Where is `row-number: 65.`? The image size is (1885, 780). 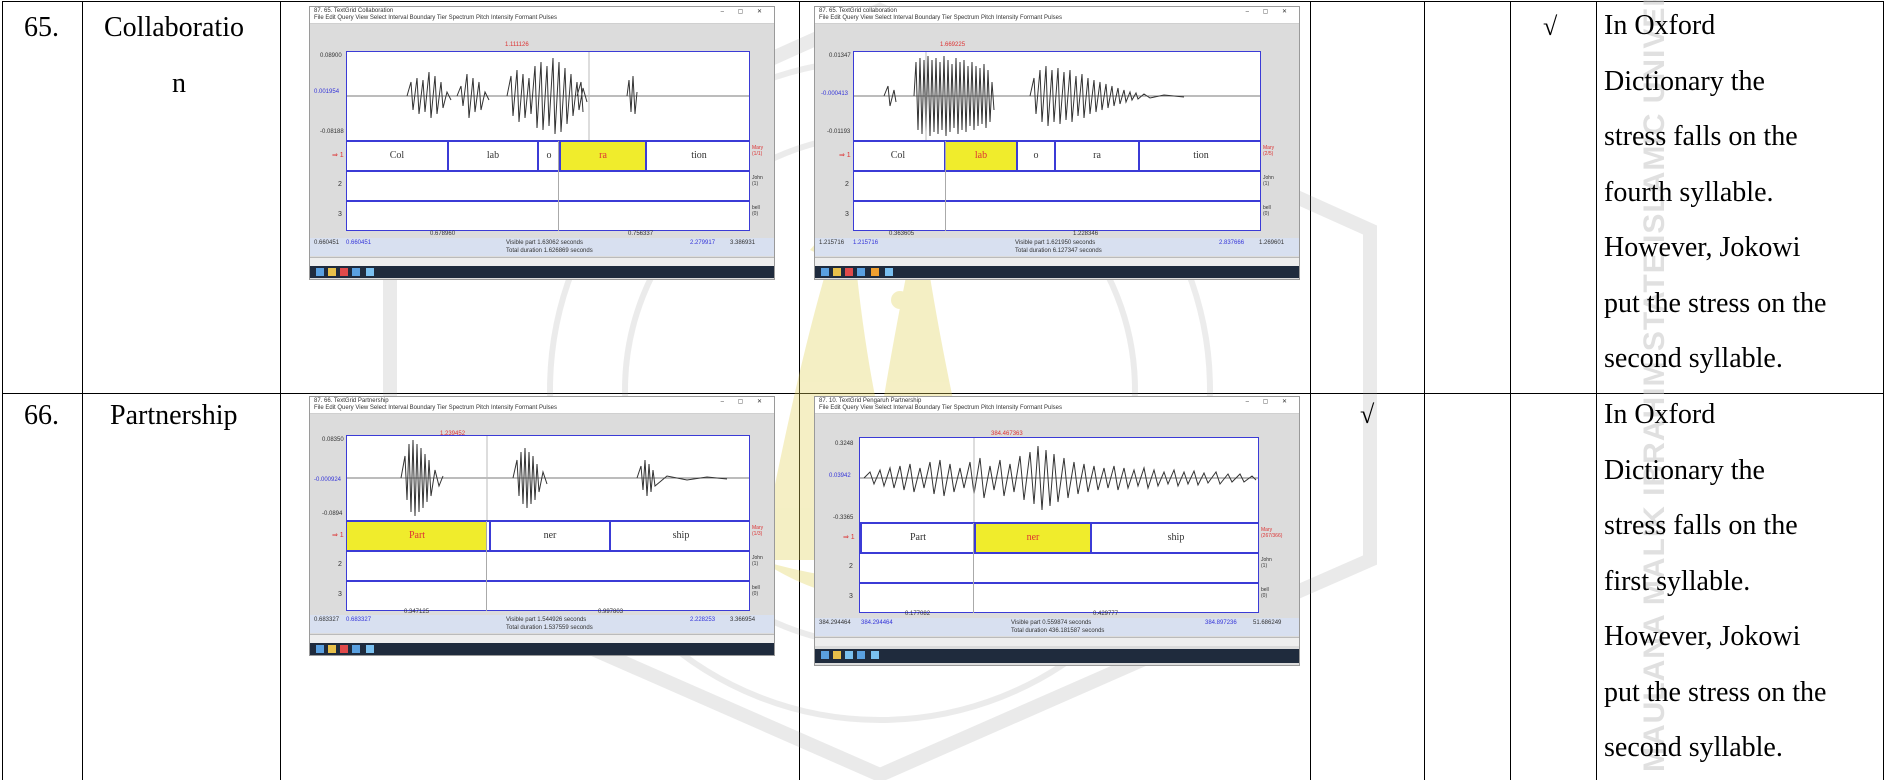 row-number: 65. is located at coordinates (41, 27).